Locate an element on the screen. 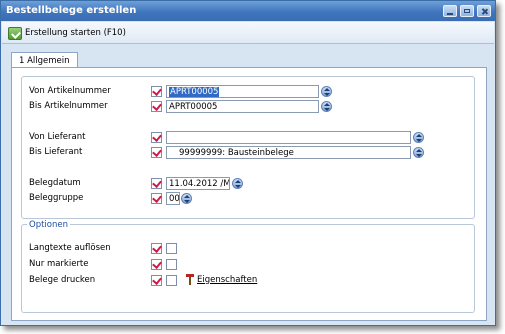 This screenshot has height=334, width=505. label-von-lieferant: Von Lieferant is located at coordinates (57, 137).